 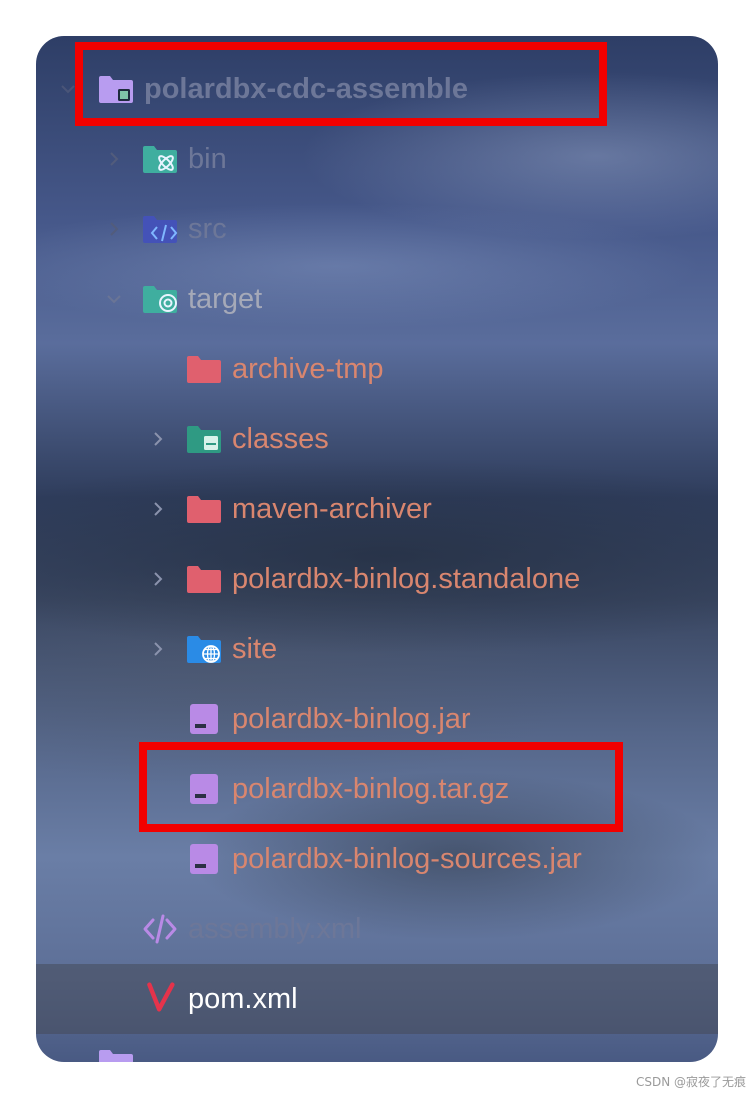 What do you see at coordinates (407, 859) in the screenshot?
I see `tree-item-label: polardbx-binlog-sources.jar` at bounding box center [407, 859].